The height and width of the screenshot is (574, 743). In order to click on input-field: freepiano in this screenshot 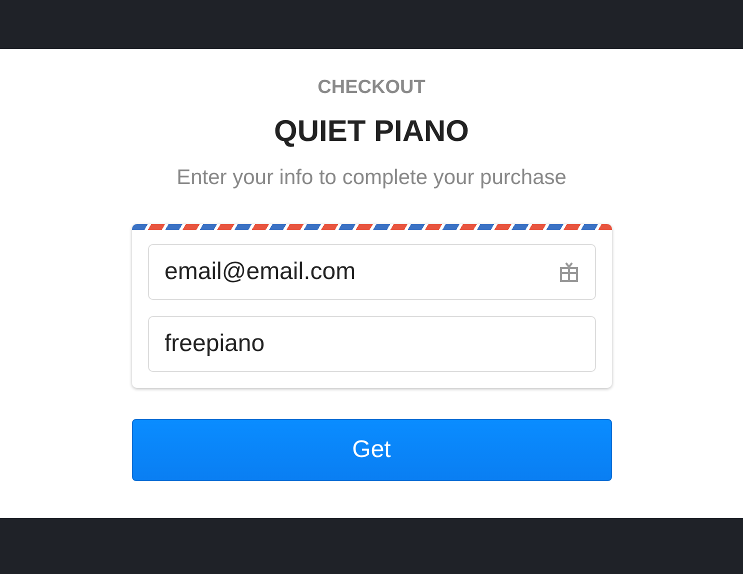, I will do `click(372, 344)`.